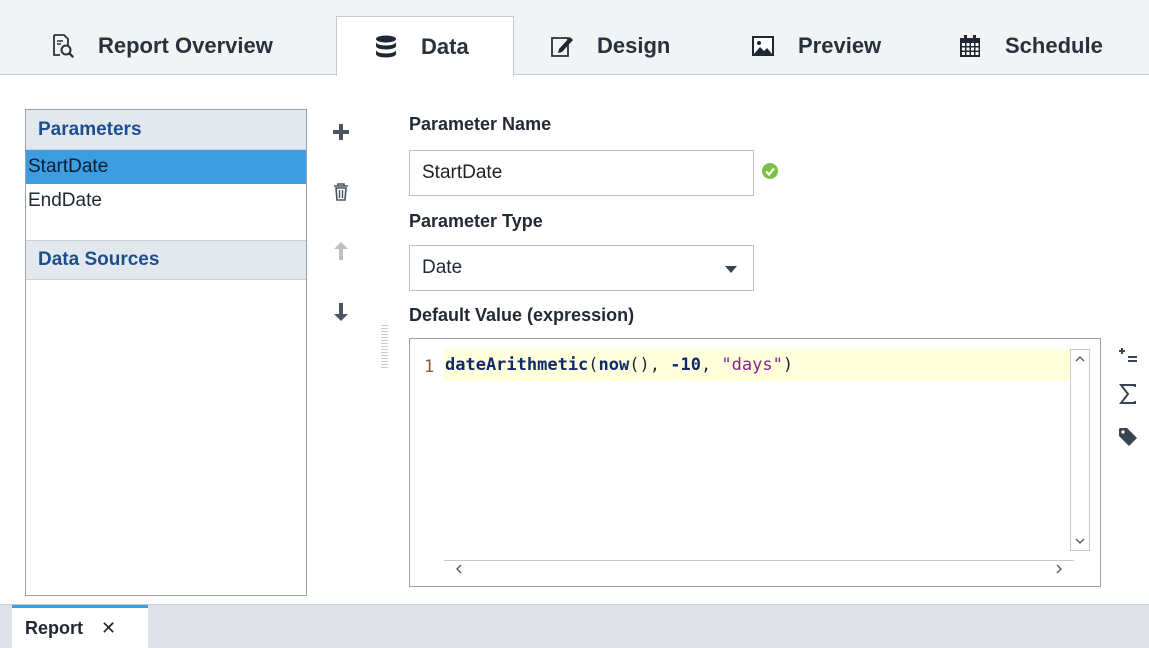 The height and width of the screenshot is (648, 1149). I want to click on scroll-up-icon, so click(1080, 359).